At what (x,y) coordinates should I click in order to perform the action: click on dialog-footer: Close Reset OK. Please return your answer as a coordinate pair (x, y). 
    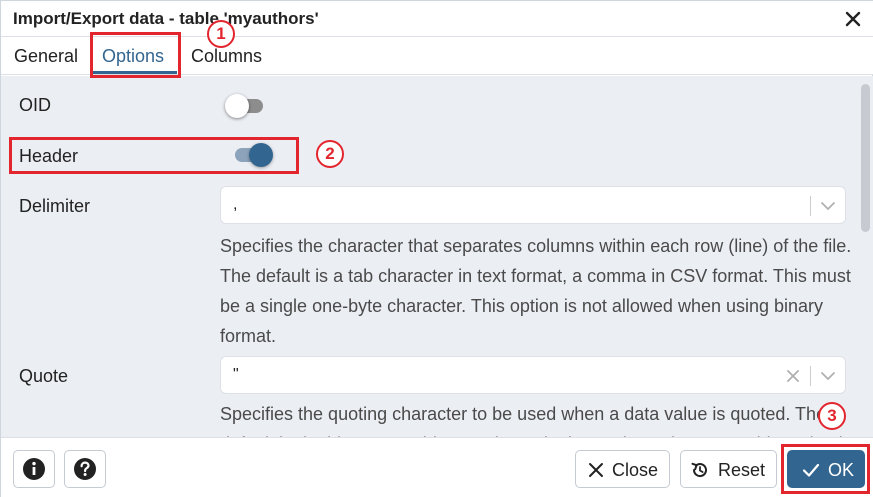
    Looking at the image, I should click on (437, 467).